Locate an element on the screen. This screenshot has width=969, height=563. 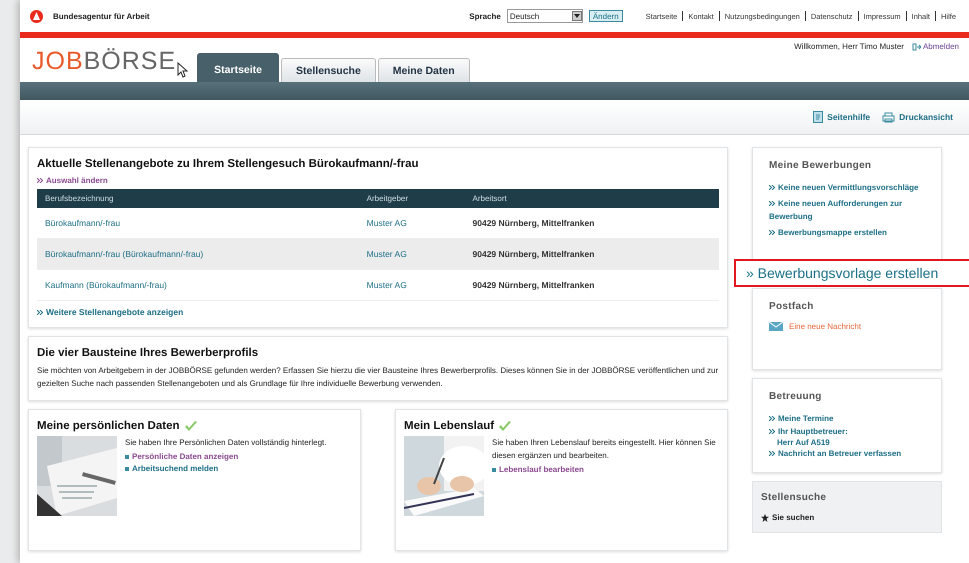
star-icon is located at coordinates (765, 518).